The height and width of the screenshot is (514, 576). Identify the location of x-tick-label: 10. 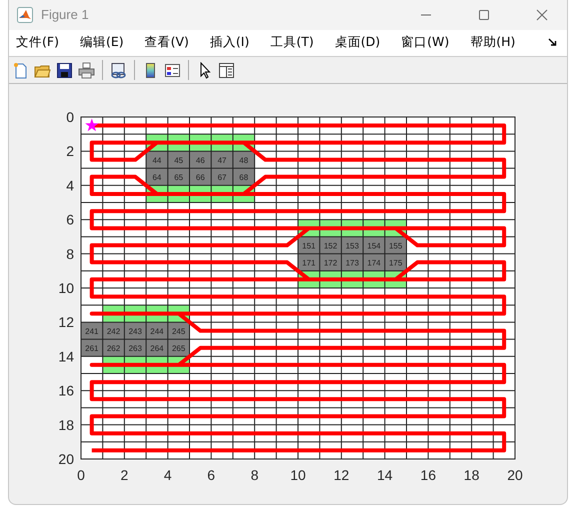
(298, 475).